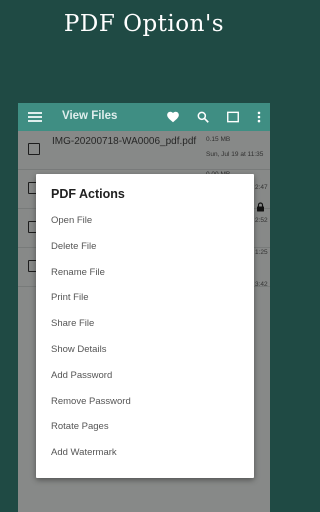 Image resolution: width=320 pixels, height=512 pixels. What do you see at coordinates (261, 252) in the screenshot?
I see `date-peek: 1:25` at bounding box center [261, 252].